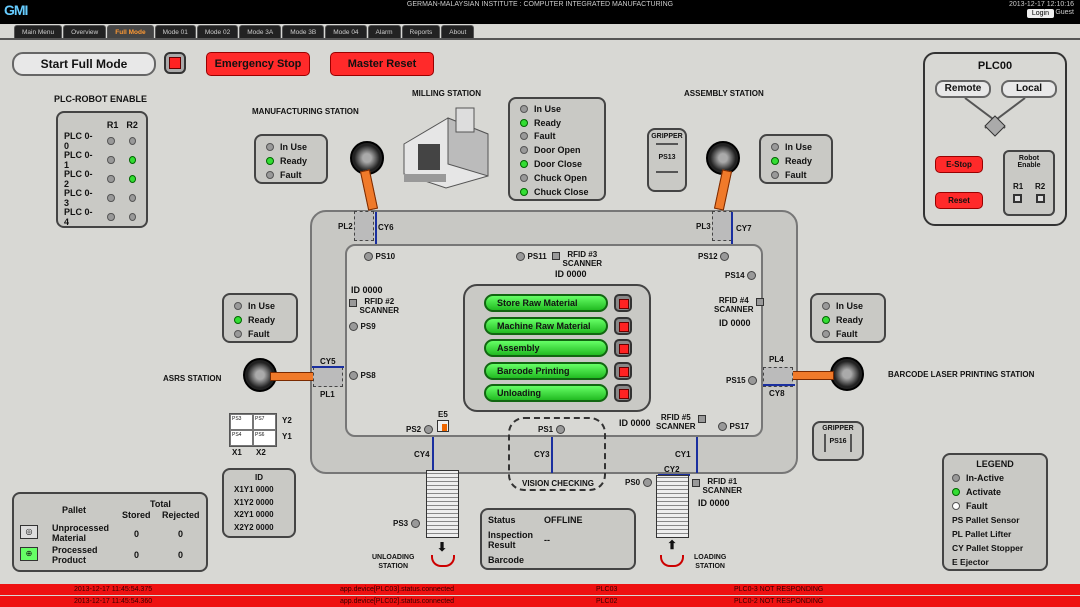 Image resolution: width=1080 pixels, height=607 pixels. I want to click on ps13-label: PS13, so click(667, 157).